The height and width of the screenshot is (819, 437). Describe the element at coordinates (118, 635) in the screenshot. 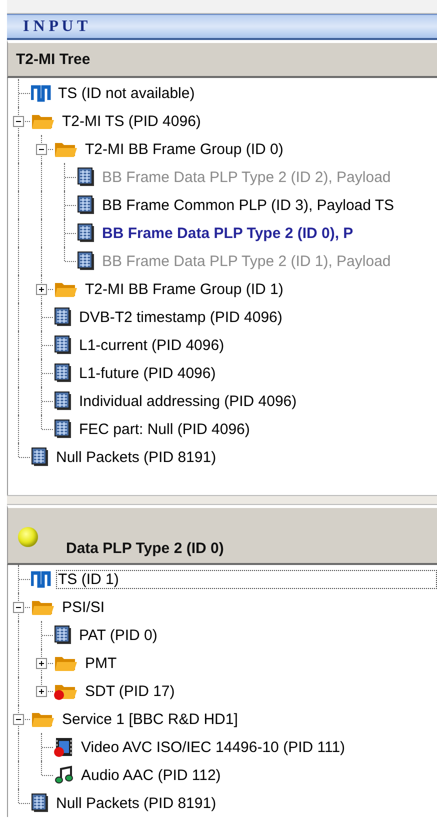

I see `tree-item: PAT (PID 0)` at that location.